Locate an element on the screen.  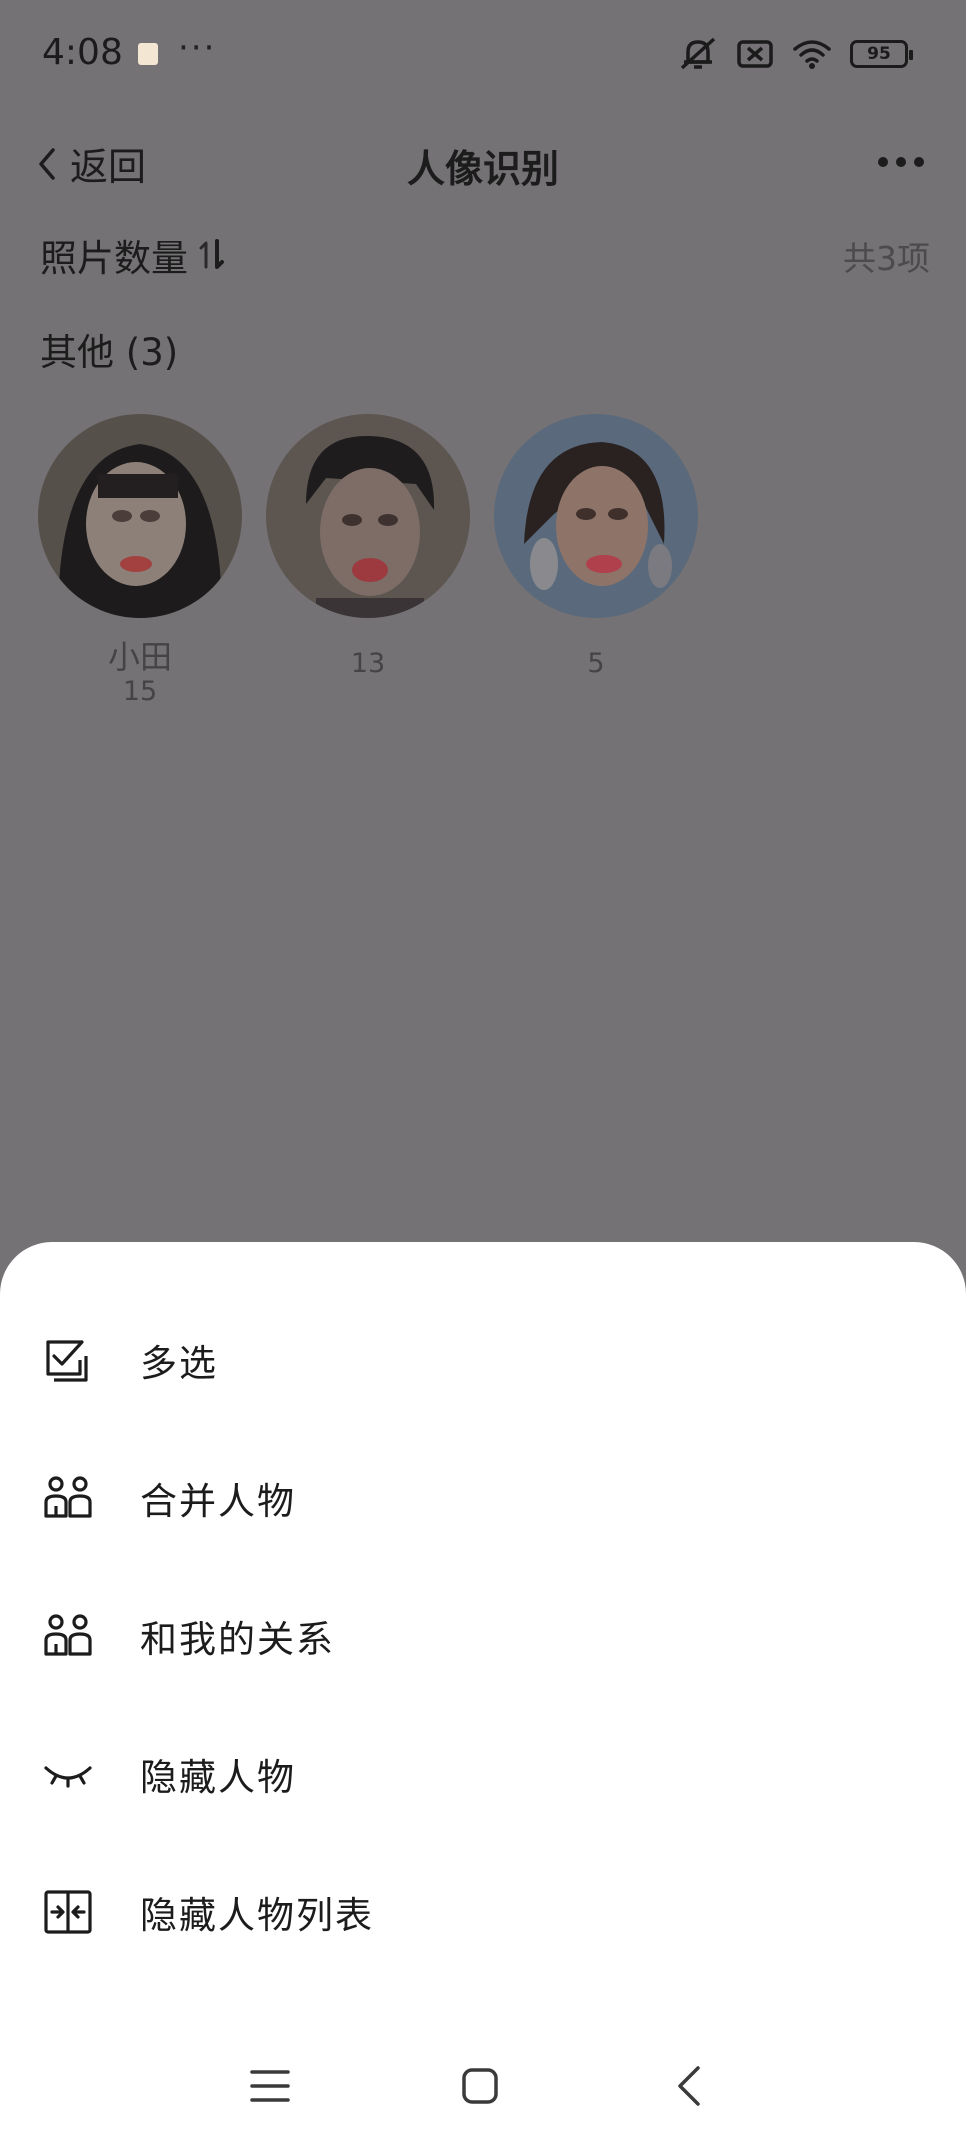
menu-item-merge-people: 合并人物 is located at coordinates (483, 1498).